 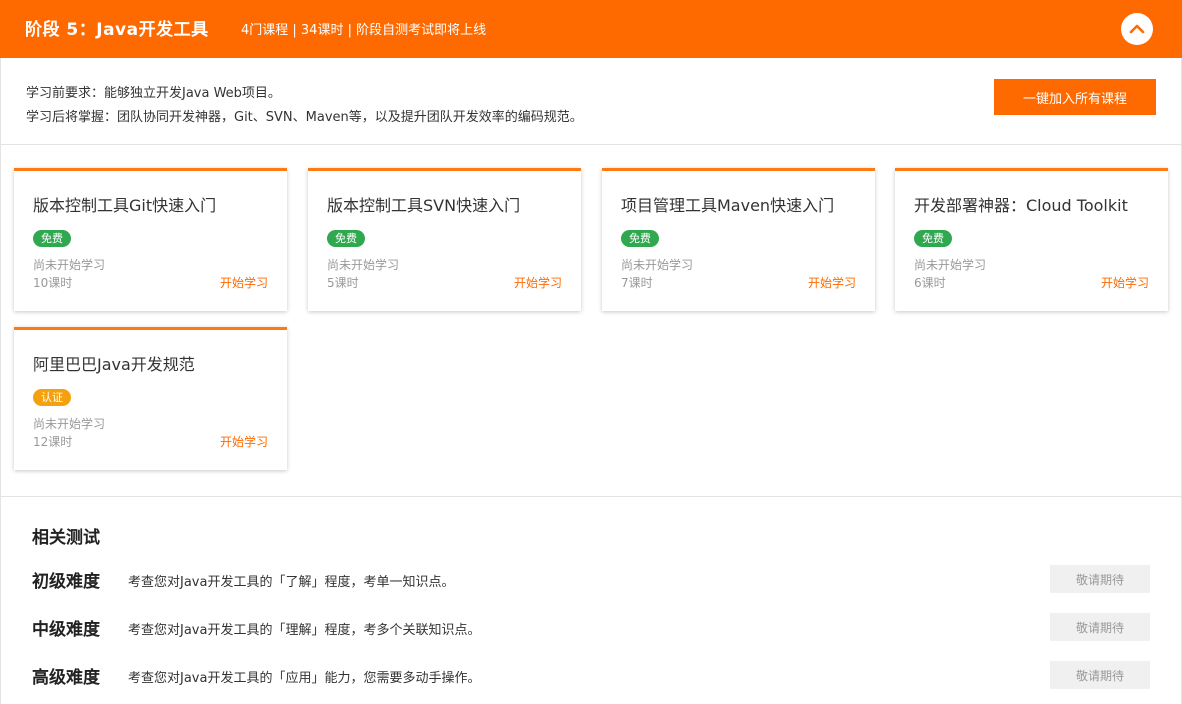 I want to click on test-row-beginner: 初级难度 考查您对Java开发工具的「了解」程度，考单一知识点。 敬请期待, so click(x=591, y=580).